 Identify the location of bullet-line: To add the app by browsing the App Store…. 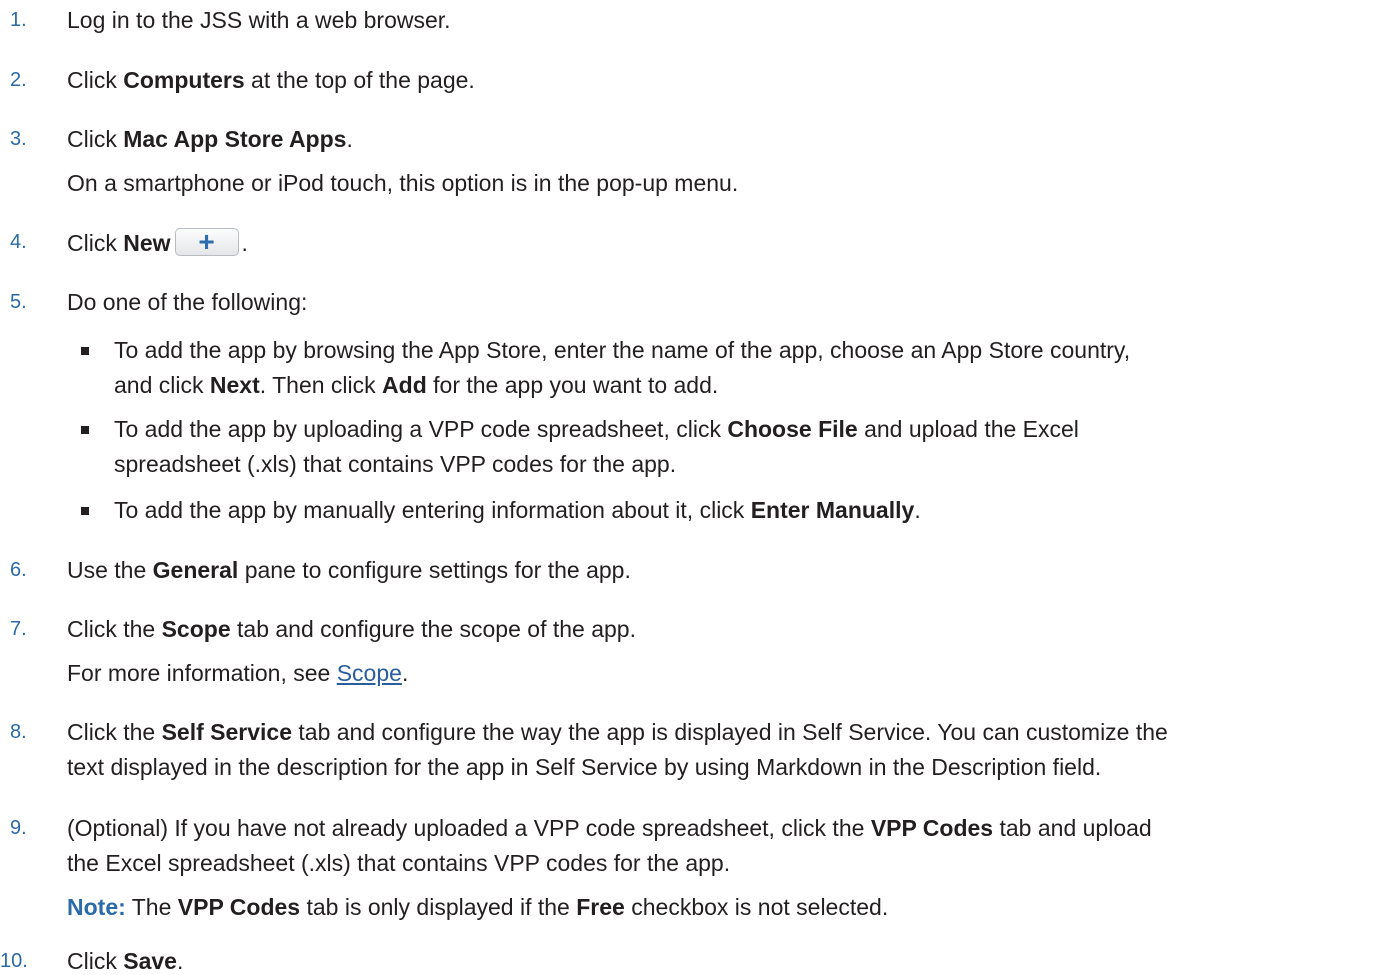
(622, 350).